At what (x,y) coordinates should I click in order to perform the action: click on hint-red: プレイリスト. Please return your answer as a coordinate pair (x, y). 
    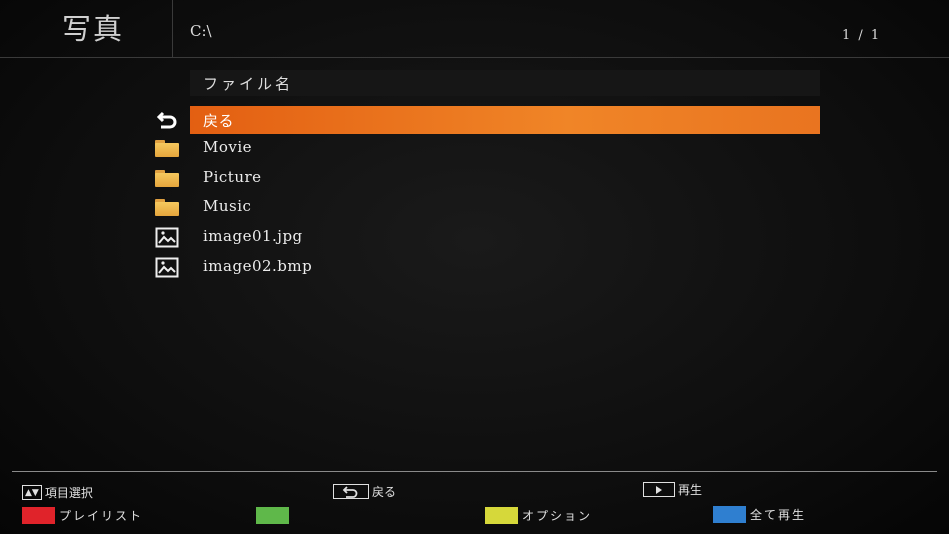
    Looking at the image, I should click on (82, 515).